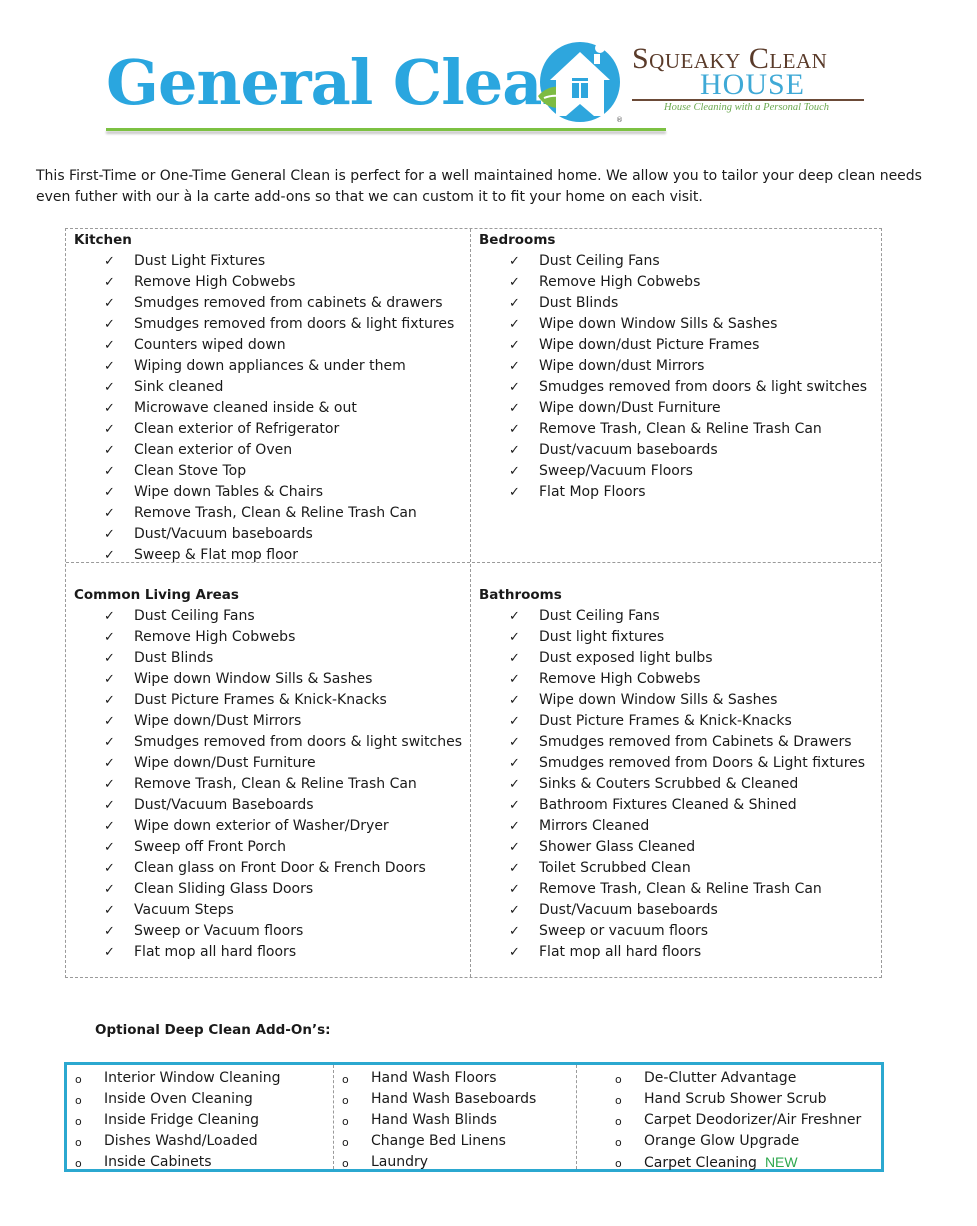 Image resolution: width=977 pixels, height=1226 pixels. I want to click on checklist-item: ✓ Wipe down Tables & Chairs, so click(264, 492).